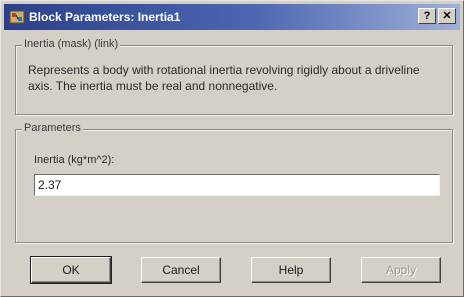 The height and width of the screenshot is (297, 464). Describe the element at coordinates (52, 128) in the screenshot. I see `parameters-legend: Parameters` at that location.